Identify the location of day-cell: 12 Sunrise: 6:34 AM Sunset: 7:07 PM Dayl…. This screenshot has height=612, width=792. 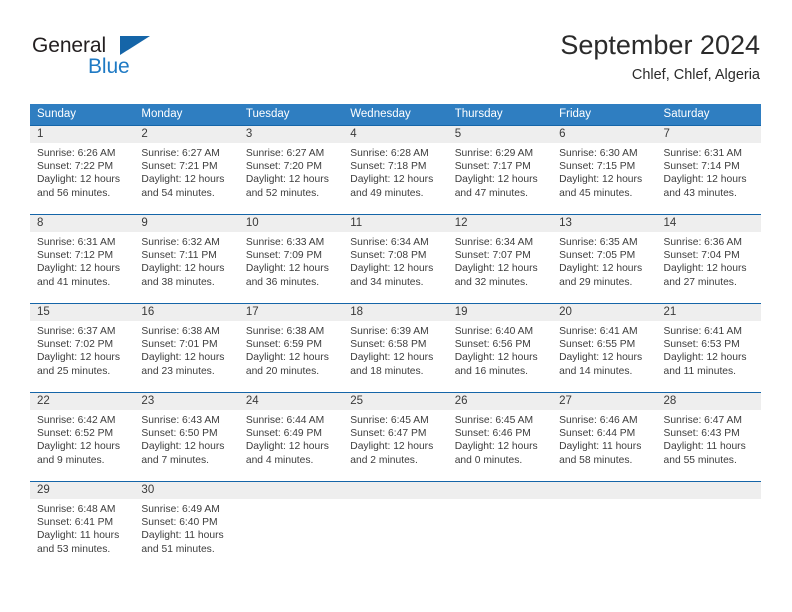
(500, 259).